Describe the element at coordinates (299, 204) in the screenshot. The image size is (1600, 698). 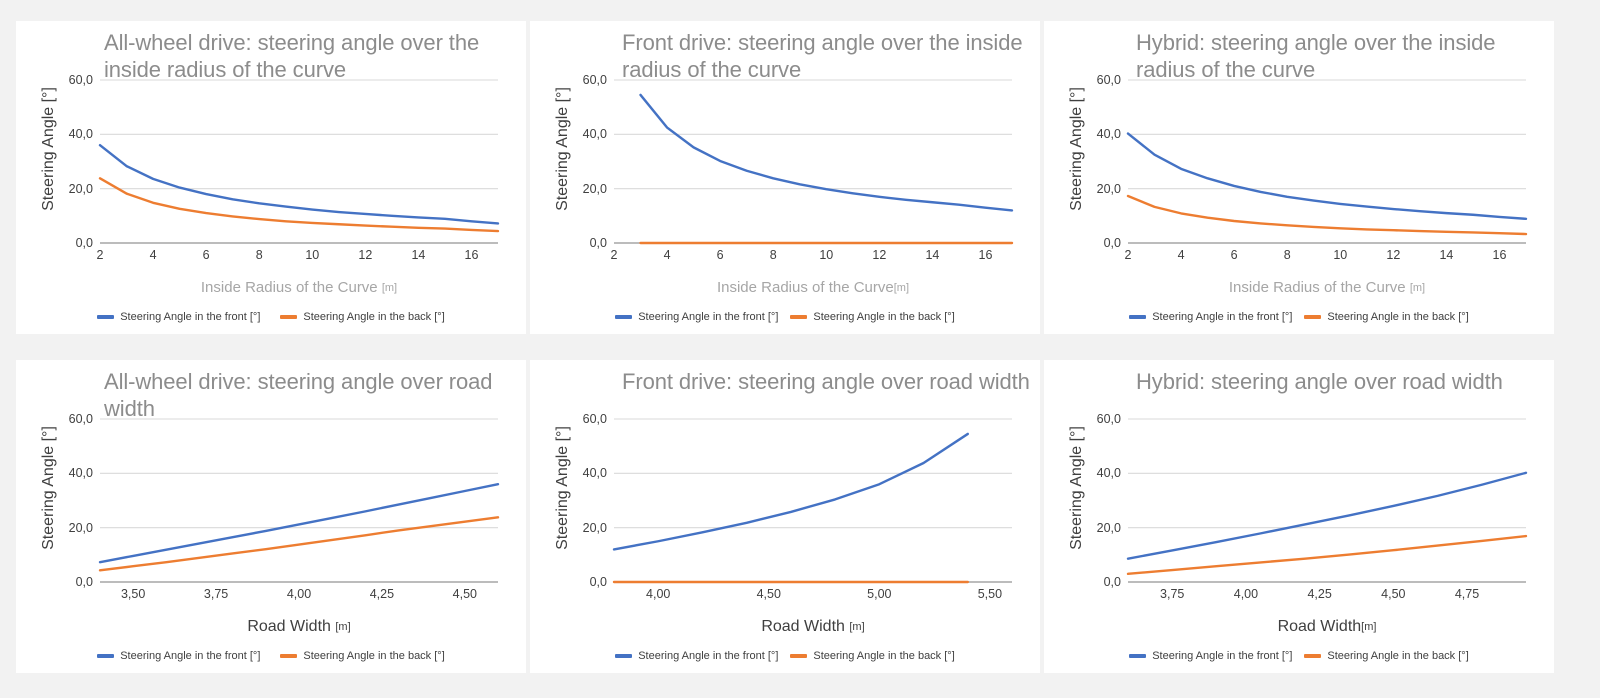
I see `series-line-back` at that location.